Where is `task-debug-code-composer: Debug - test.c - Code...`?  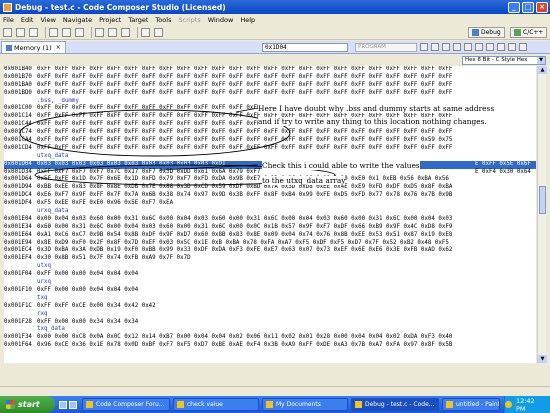 task-debug-code-composer: Debug - test.c - Code... is located at coordinates (395, 404).